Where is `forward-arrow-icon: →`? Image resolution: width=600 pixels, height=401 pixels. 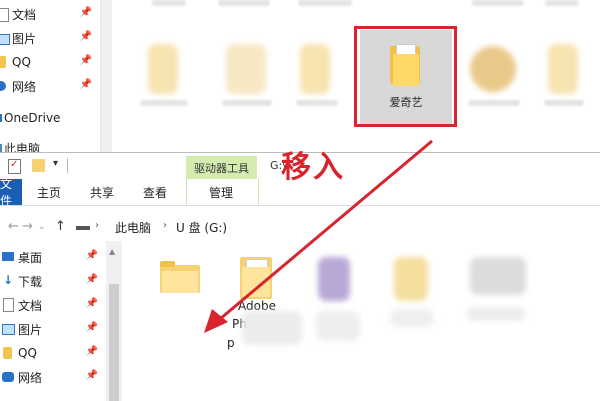 forward-arrow-icon: → is located at coordinates (27, 226).